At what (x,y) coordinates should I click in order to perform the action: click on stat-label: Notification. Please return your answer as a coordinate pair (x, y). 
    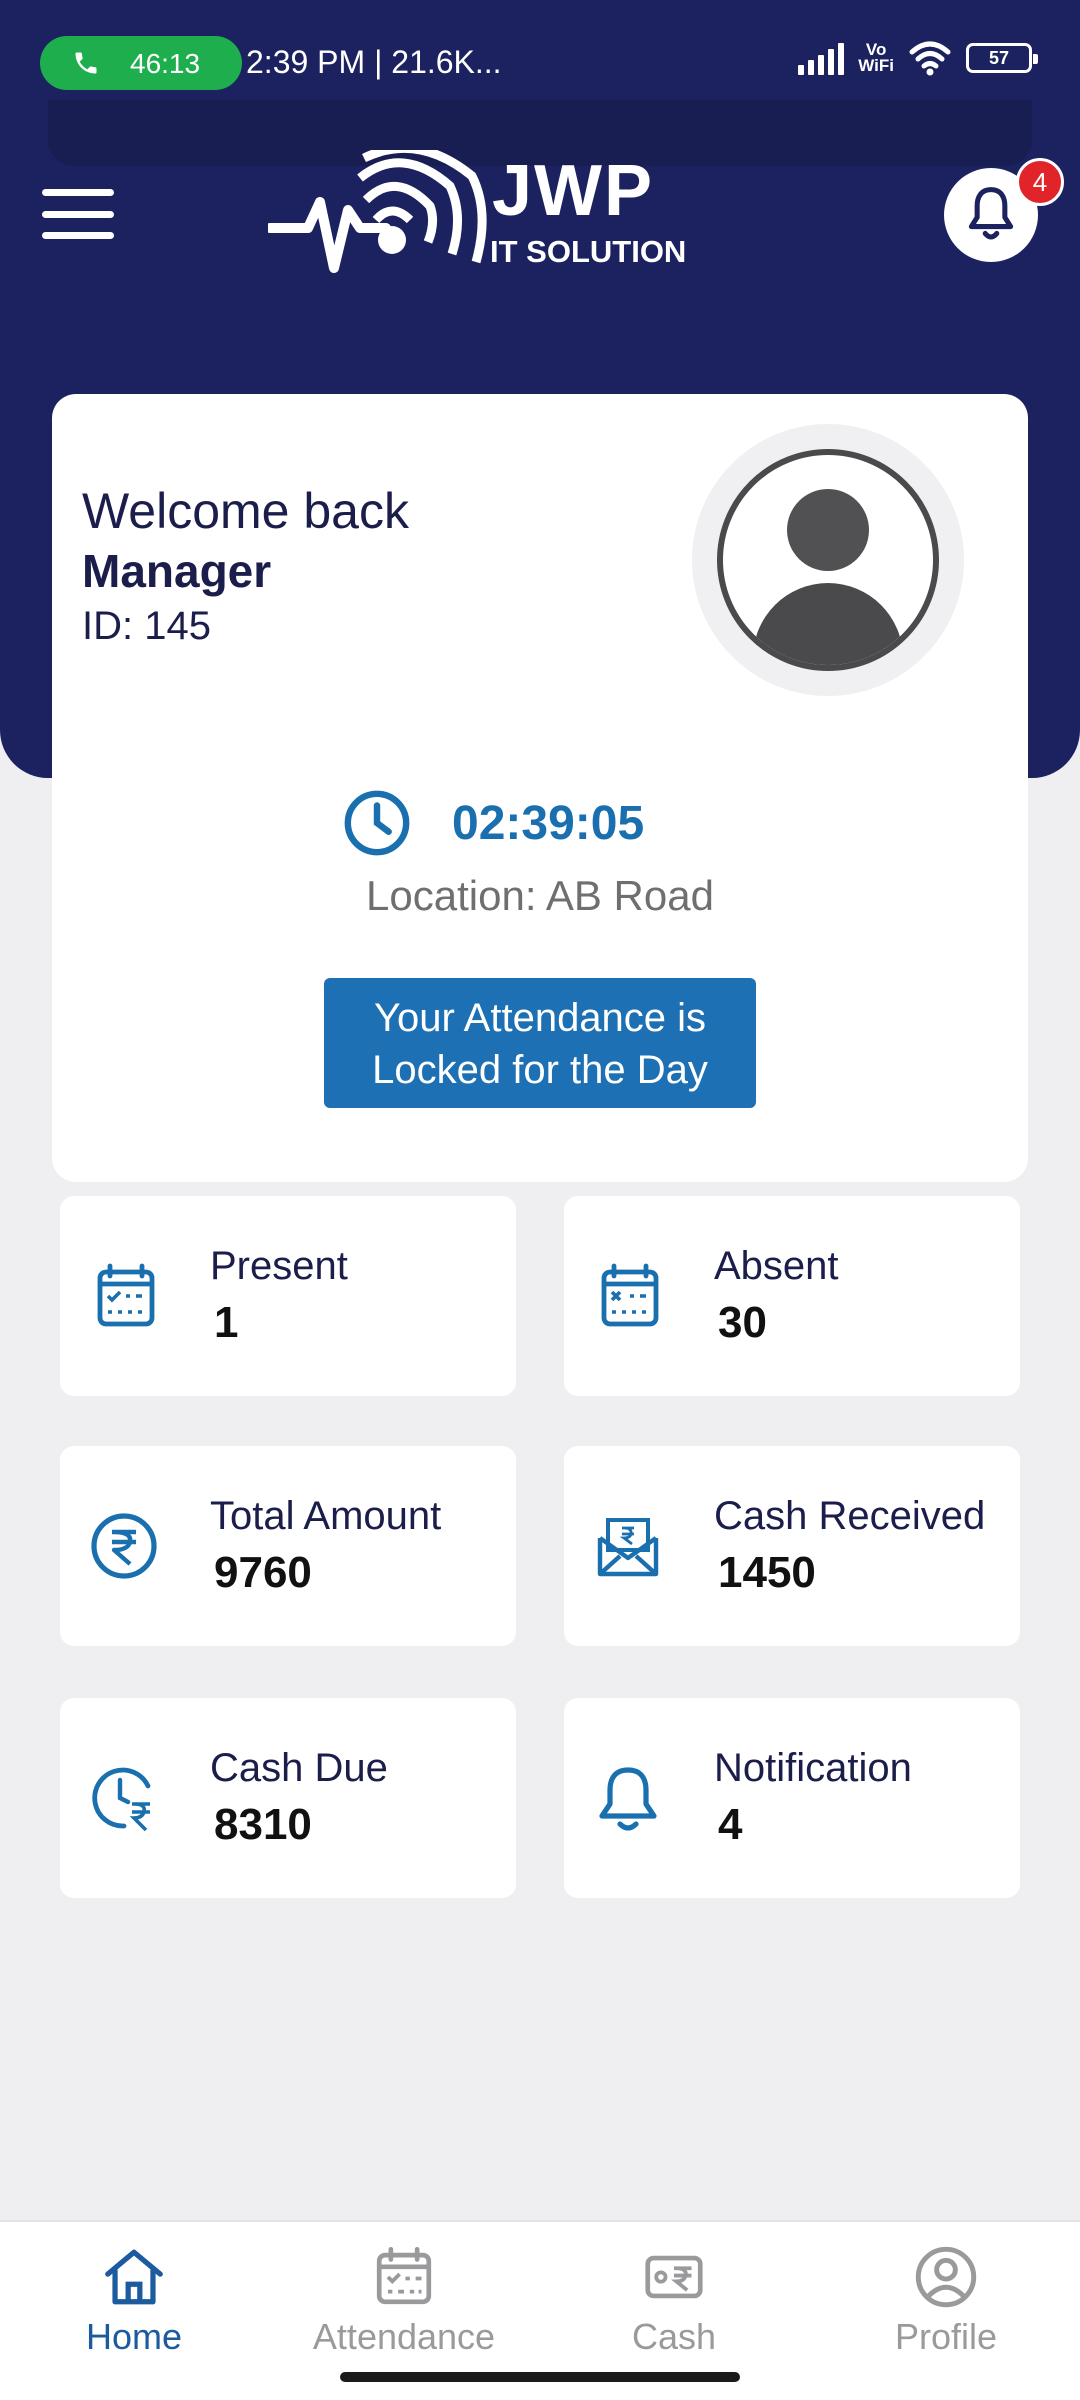
    Looking at the image, I should click on (813, 1768).